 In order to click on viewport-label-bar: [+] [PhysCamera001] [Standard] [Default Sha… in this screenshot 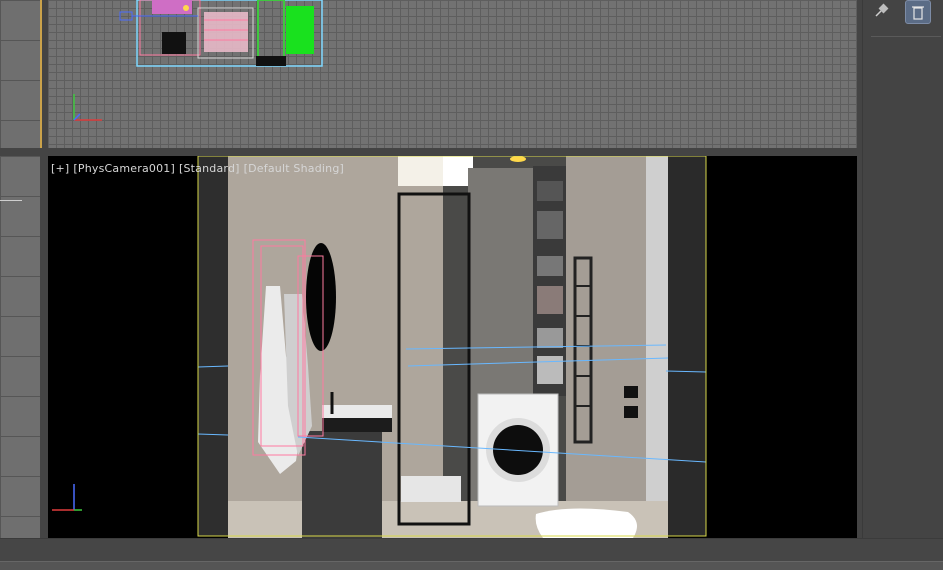, I will do `click(199, 168)`.